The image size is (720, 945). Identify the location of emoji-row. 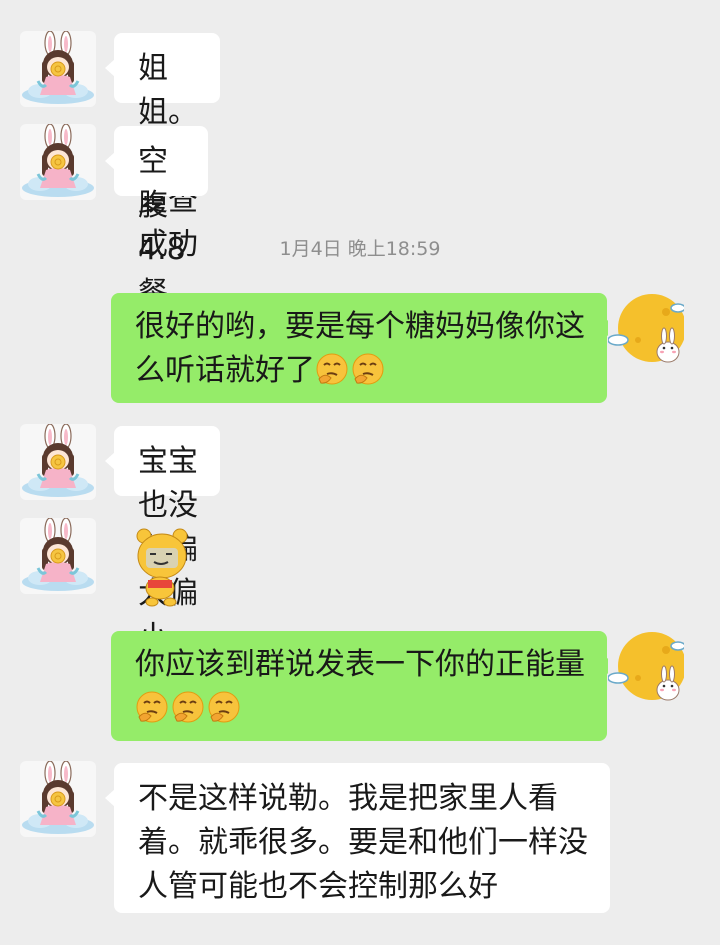
(360, 709).